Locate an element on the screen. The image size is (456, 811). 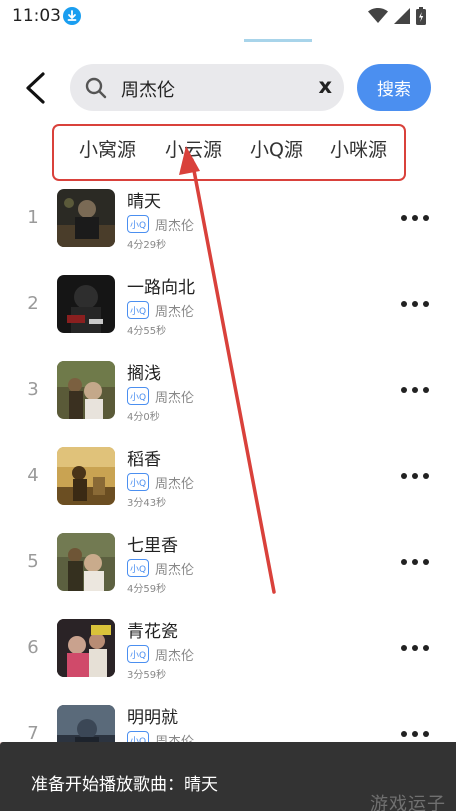
signal-icon is located at coordinates (402, 16).